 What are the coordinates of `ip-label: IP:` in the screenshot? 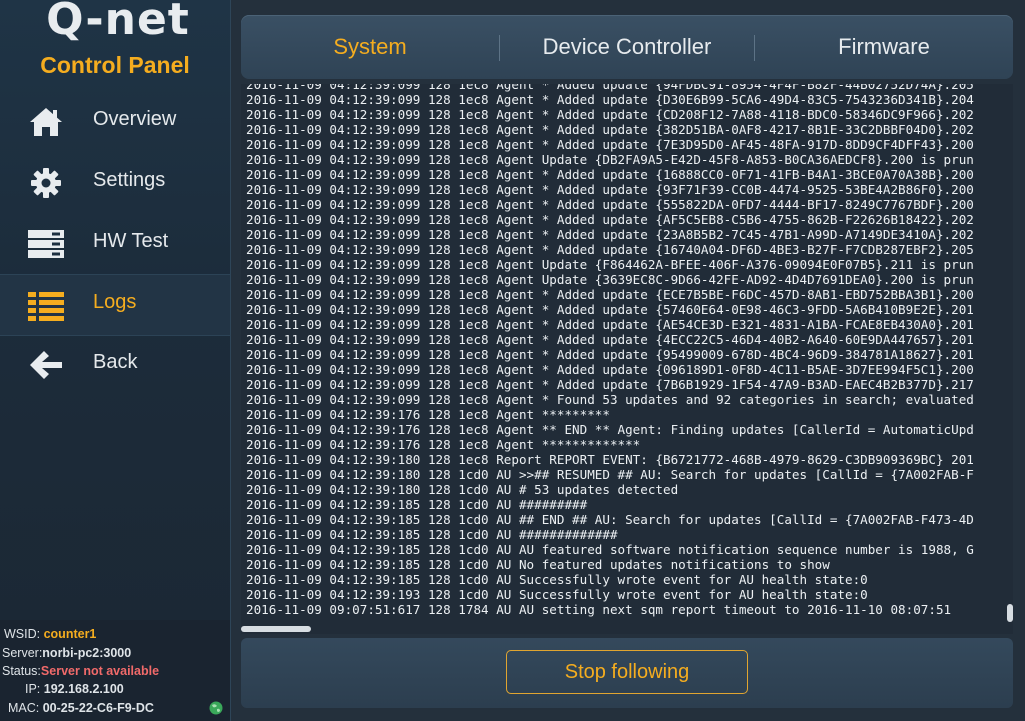 It's located at (33, 689).